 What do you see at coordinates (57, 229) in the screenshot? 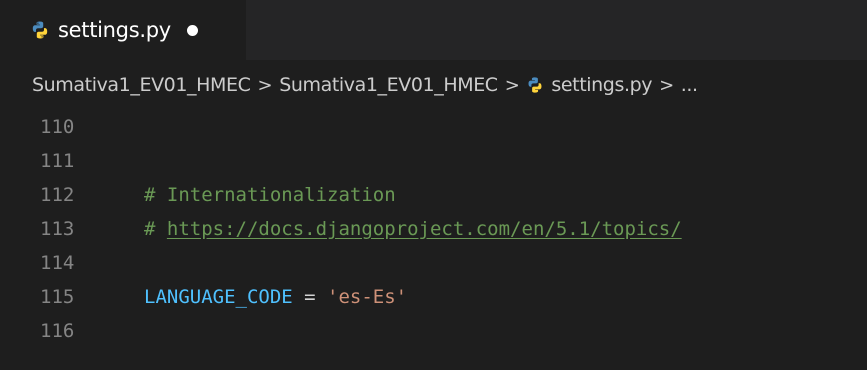
I see `line-number: 113` at bounding box center [57, 229].